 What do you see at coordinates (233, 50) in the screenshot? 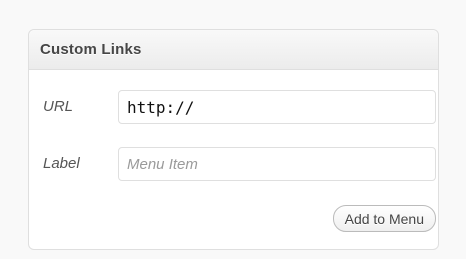
I see `panel-header: Custom Links` at bounding box center [233, 50].